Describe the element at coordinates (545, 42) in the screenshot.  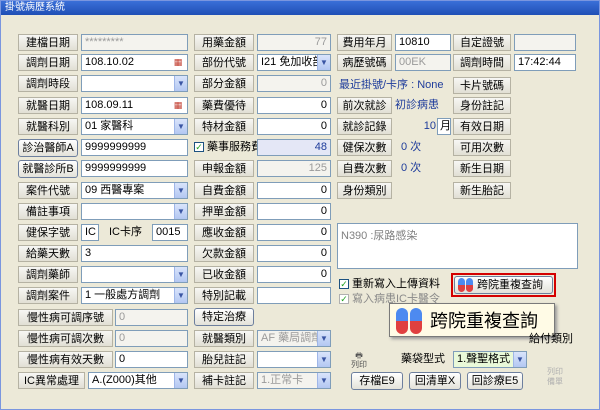
I see `self-cert-field` at that location.